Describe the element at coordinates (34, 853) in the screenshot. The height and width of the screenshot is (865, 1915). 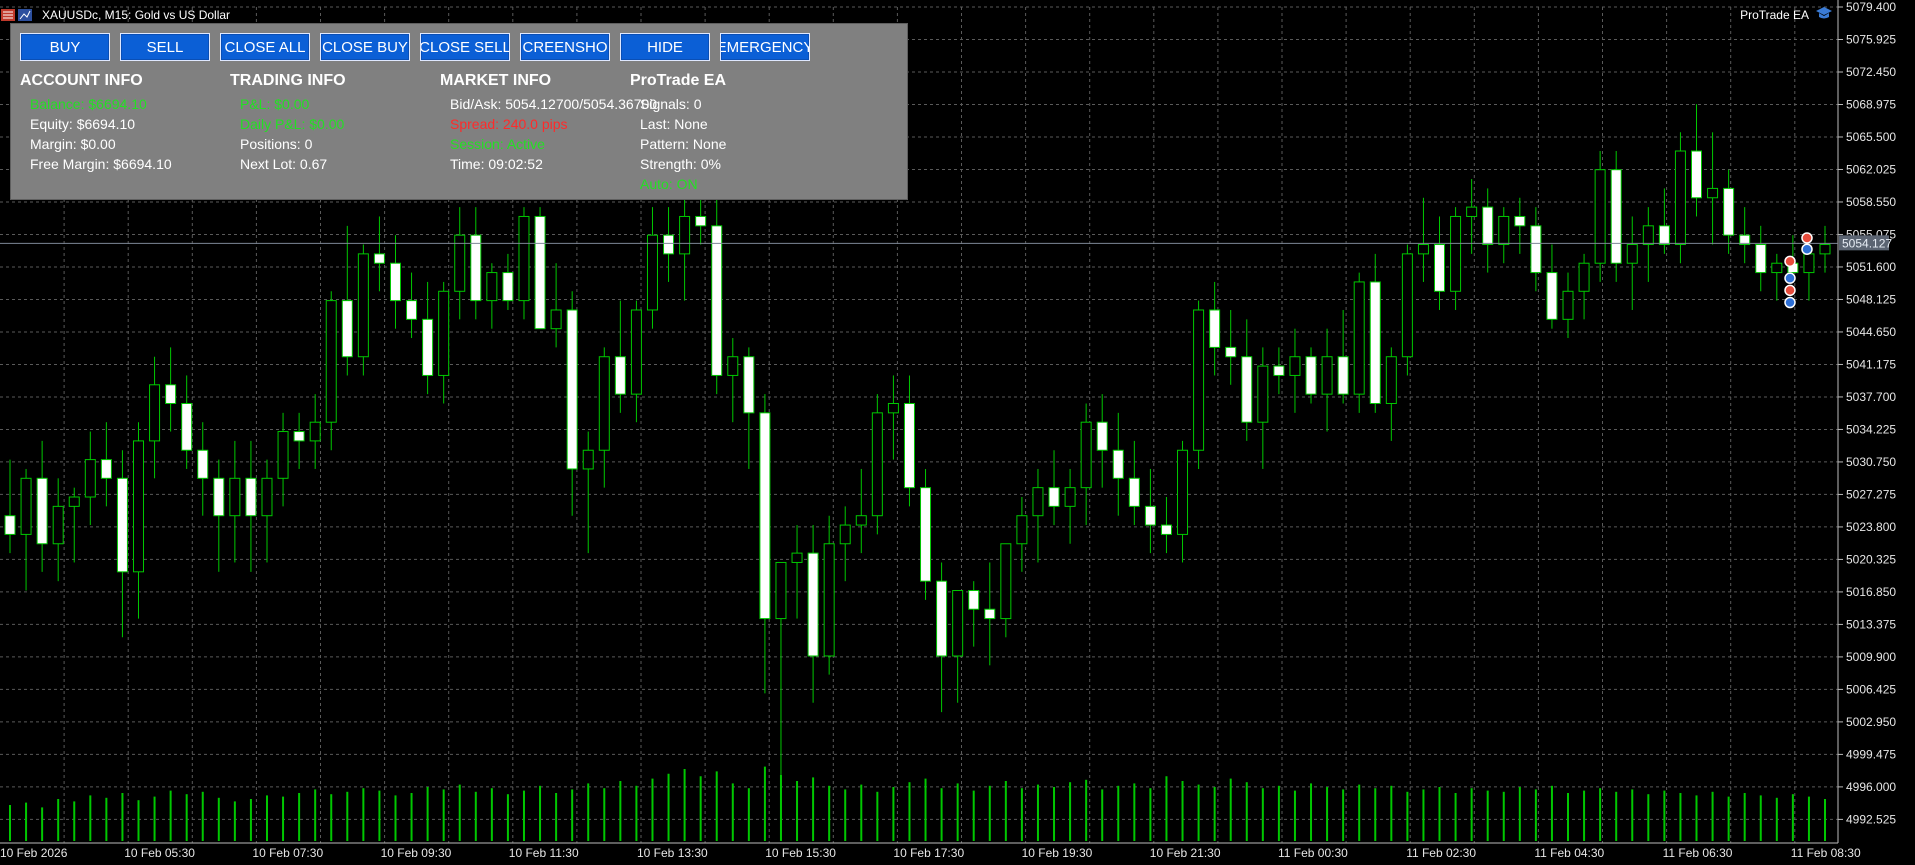
I see `x-tick-label: 10 Feb 2026` at that location.